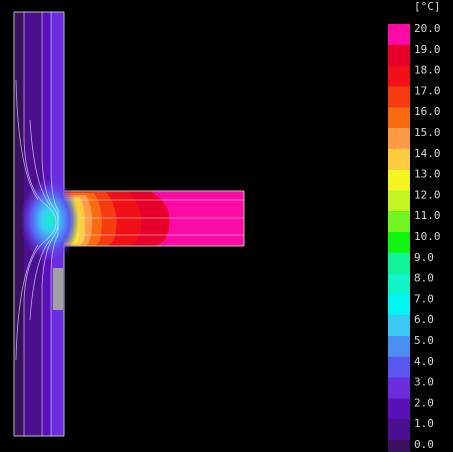  What do you see at coordinates (424, 278) in the screenshot?
I see `legend-label: 8.0` at bounding box center [424, 278].